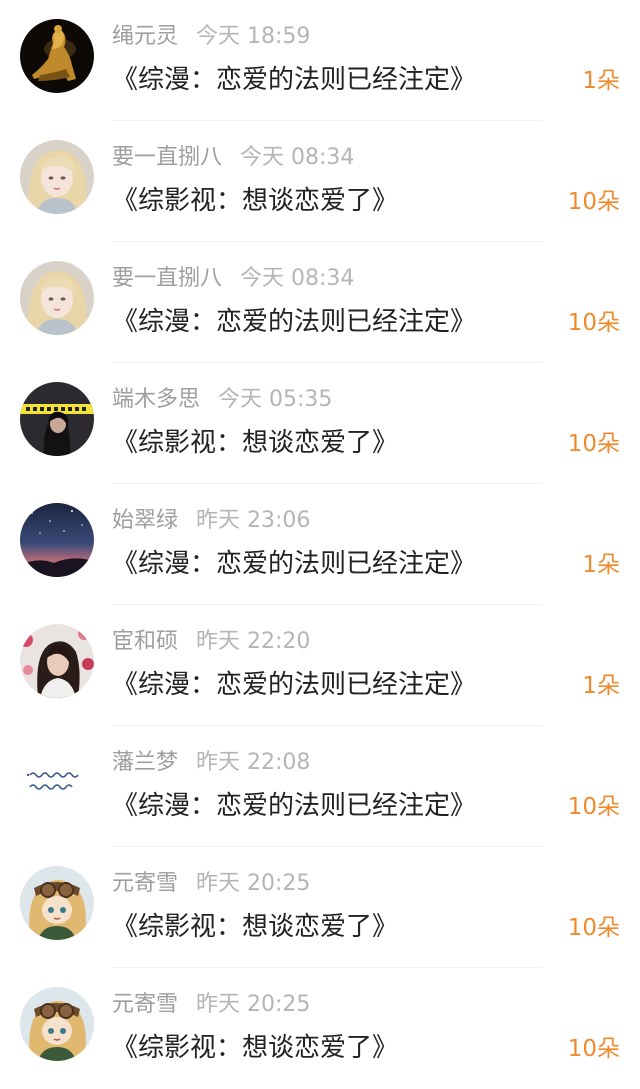 The image size is (640, 1089). Describe the element at coordinates (145, 641) in the screenshot. I see `user-name: 宦和硕` at that location.